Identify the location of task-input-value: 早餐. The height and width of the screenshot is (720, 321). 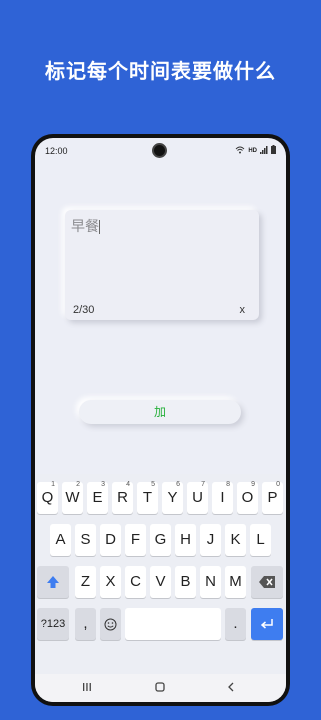
(85, 227).